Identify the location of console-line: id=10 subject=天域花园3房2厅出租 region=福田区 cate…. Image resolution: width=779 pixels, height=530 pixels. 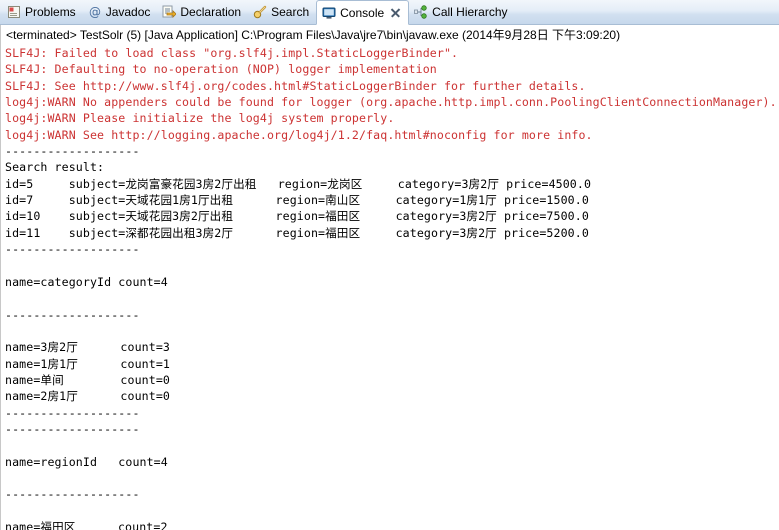
(297, 216).